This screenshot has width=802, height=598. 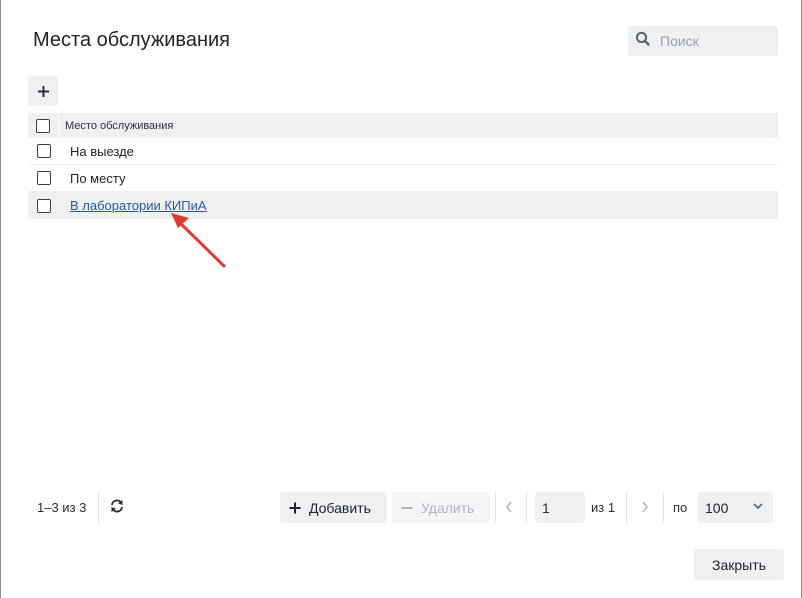 I want to click on chevron-right-icon, so click(x=645, y=507).